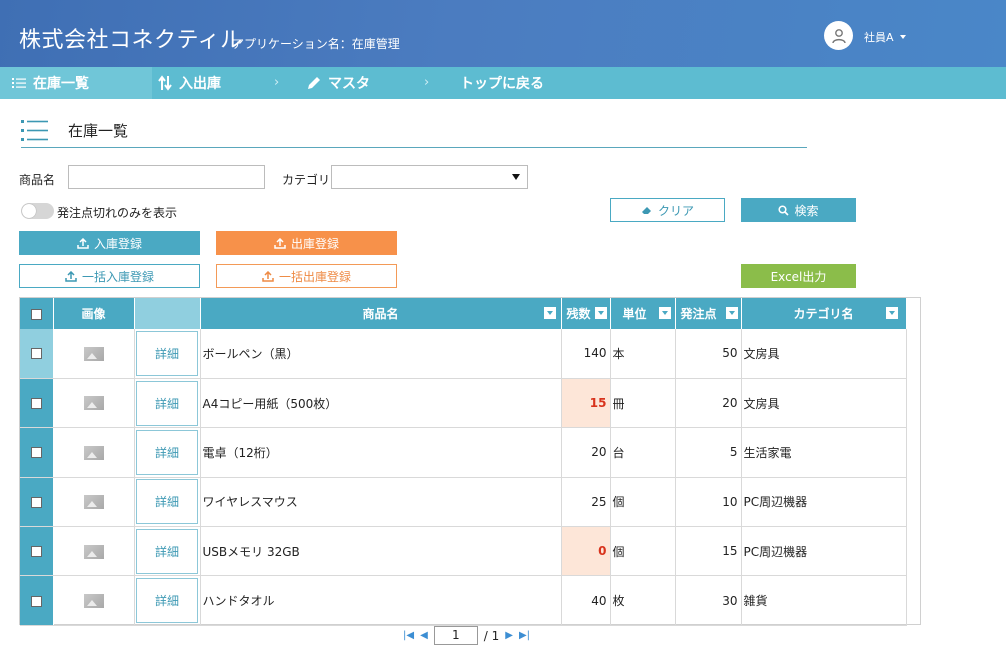  Describe the element at coordinates (37, 180) in the screenshot. I see `product-name-label: 商品名` at that location.